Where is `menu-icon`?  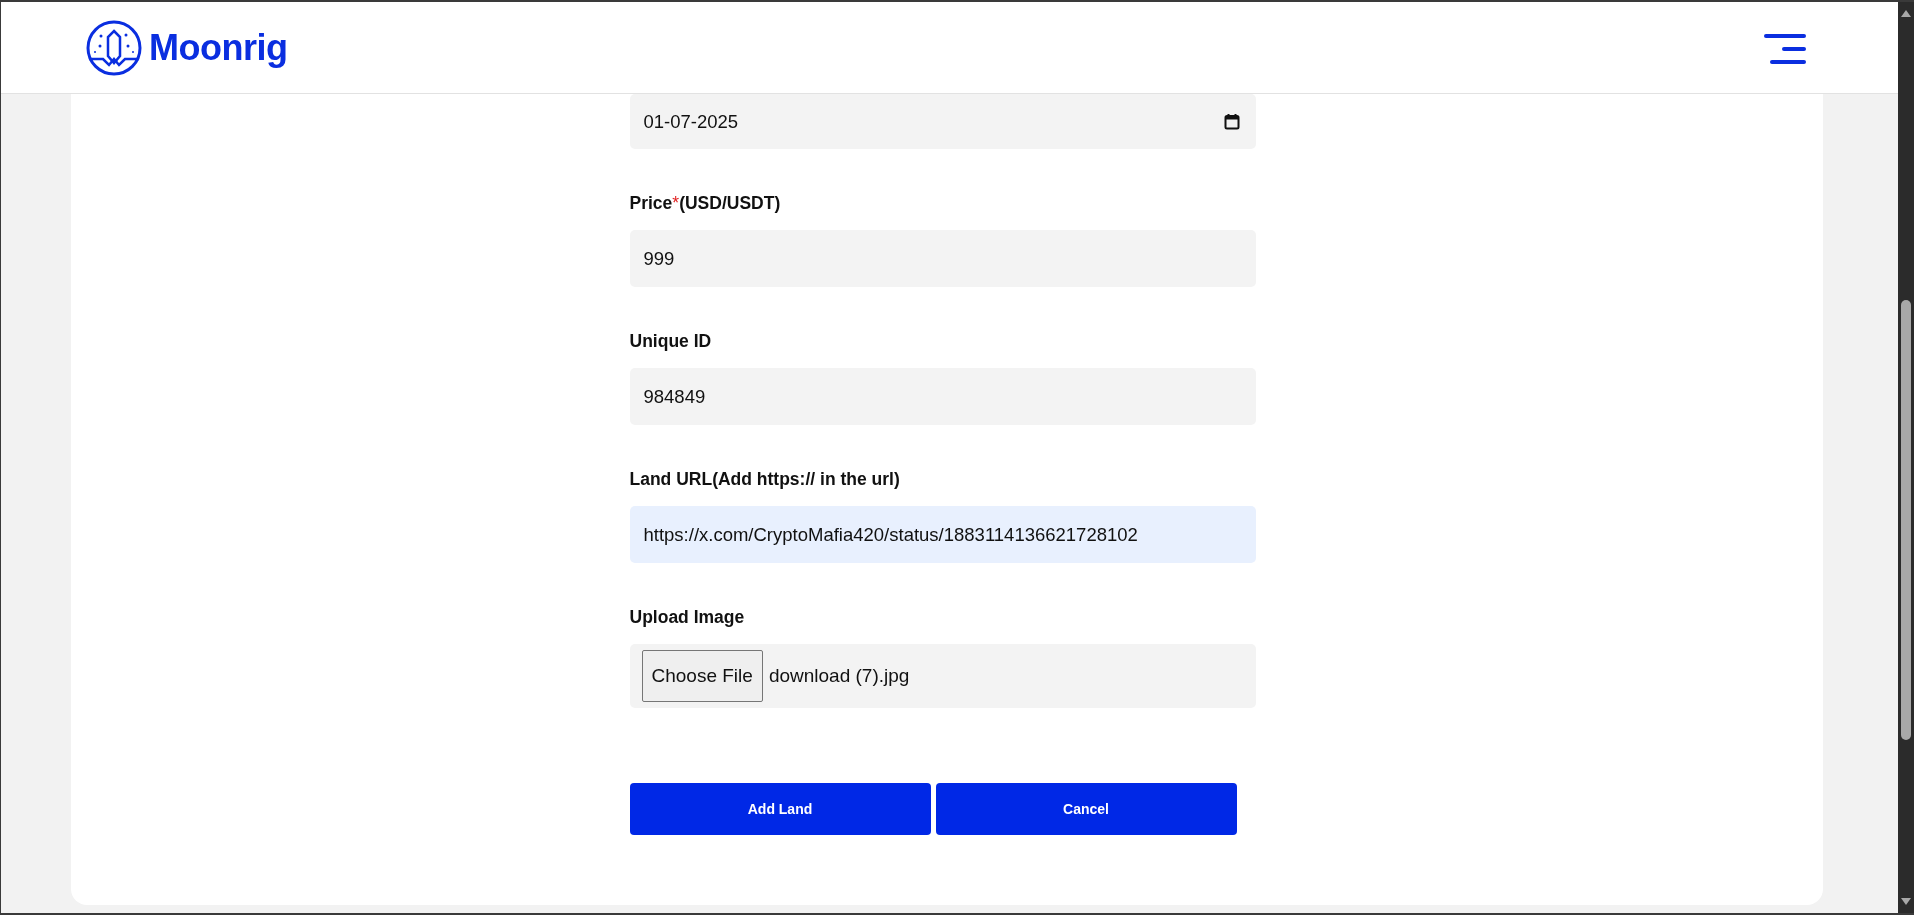
menu-icon is located at coordinates (1785, 48).